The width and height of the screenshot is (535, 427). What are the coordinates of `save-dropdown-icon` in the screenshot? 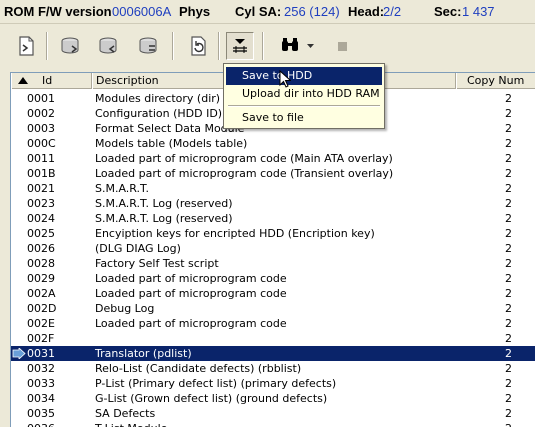 It's located at (240, 46).